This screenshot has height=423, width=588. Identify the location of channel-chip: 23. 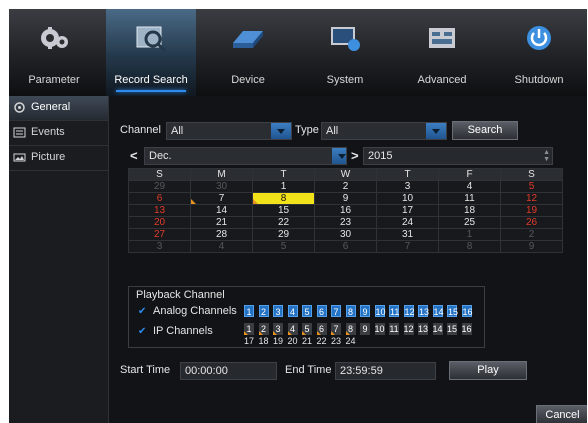
(336, 341).